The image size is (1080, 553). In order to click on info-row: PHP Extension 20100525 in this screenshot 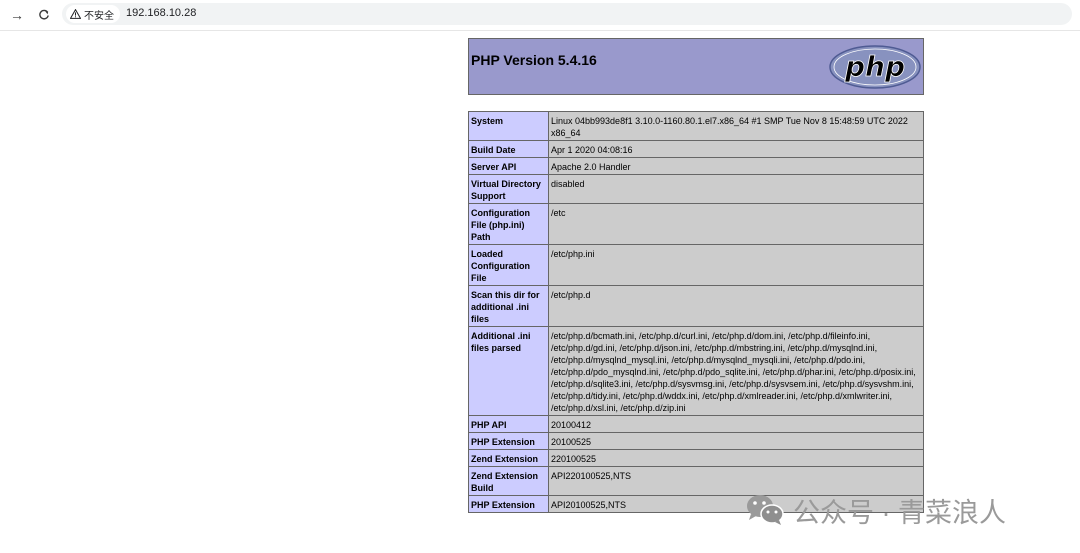, I will do `click(696, 441)`.